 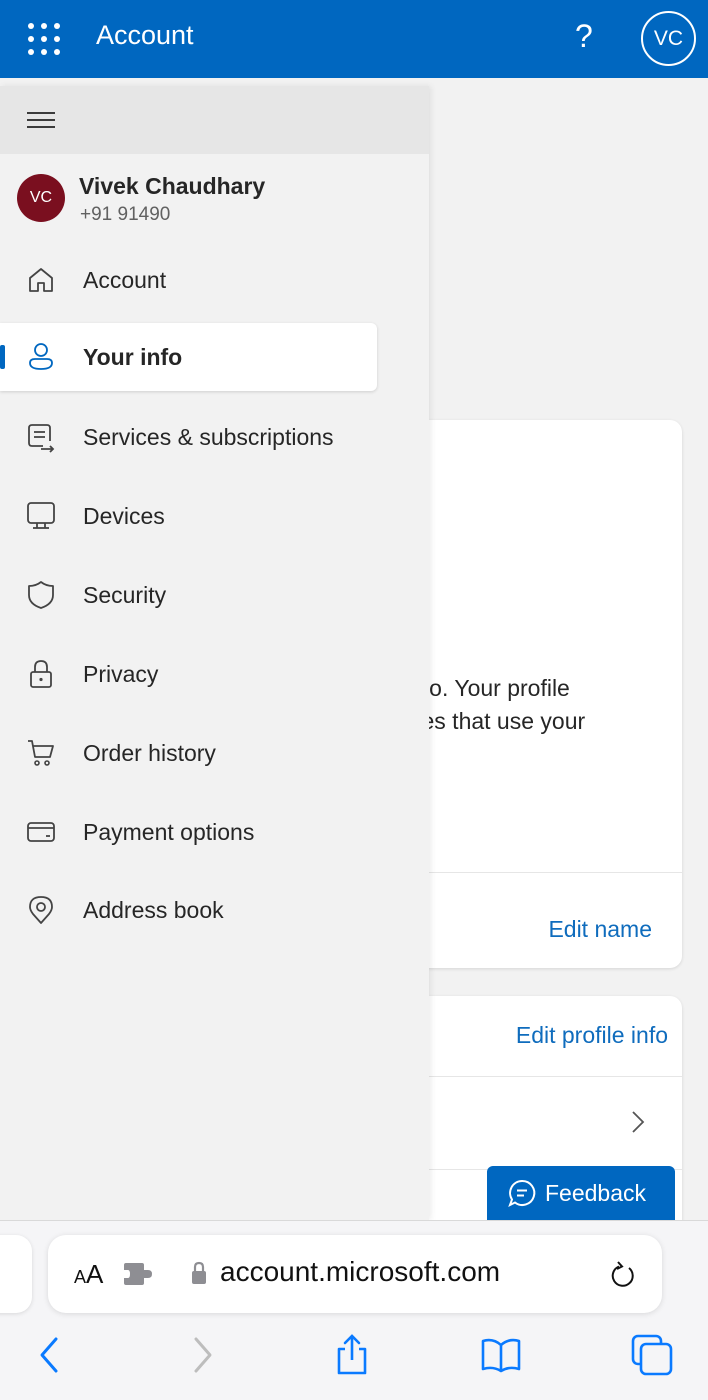 What do you see at coordinates (596, 1192) in the screenshot?
I see `feedback-label: Feedback` at bounding box center [596, 1192].